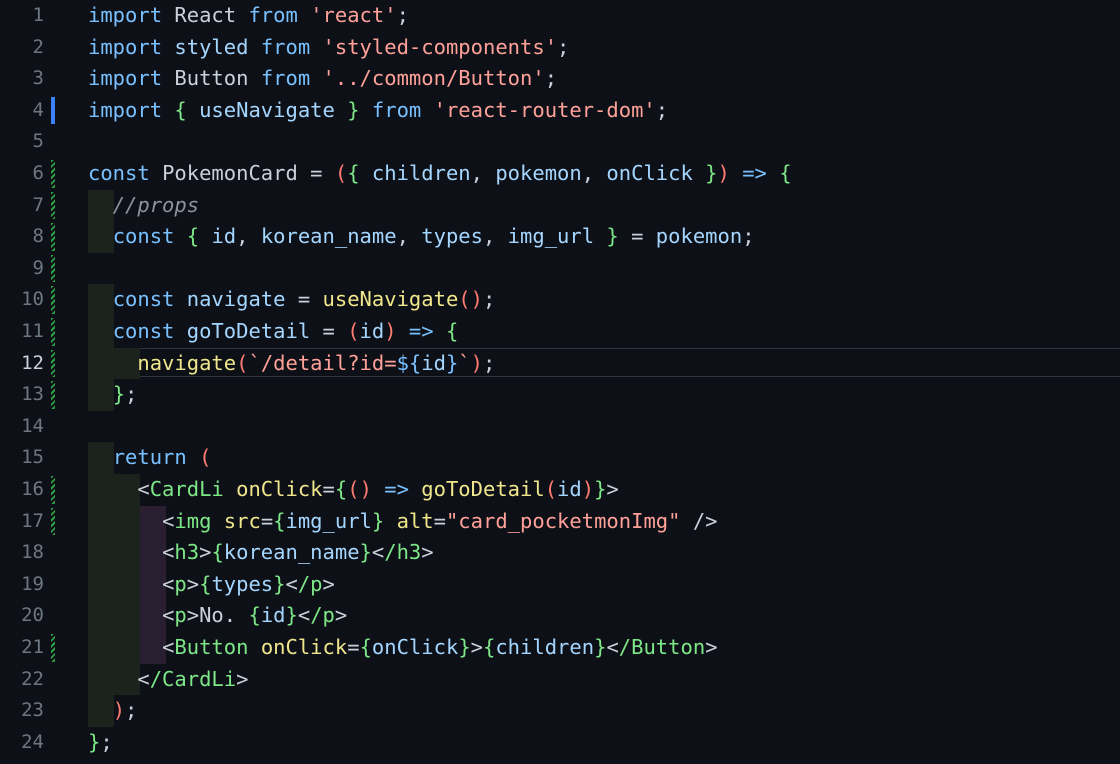 This screenshot has height=764, width=1120. Describe the element at coordinates (32, 583) in the screenshot. I see `line-number: 19` at that location.